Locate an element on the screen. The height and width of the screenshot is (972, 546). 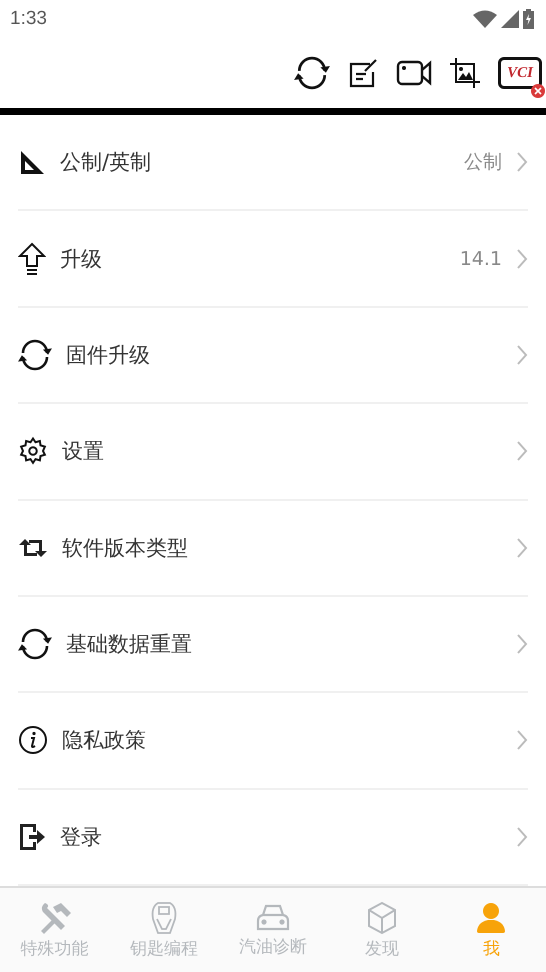
menu-label: 隐私政策 is located at coordinates (104, 740).